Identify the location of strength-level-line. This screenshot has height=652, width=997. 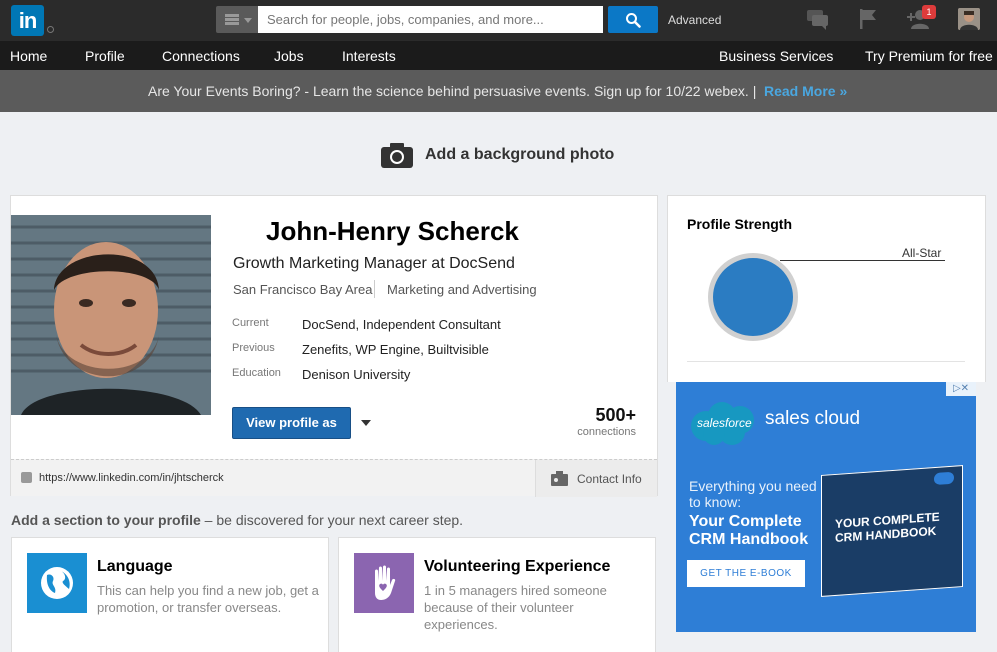
(862, 260).